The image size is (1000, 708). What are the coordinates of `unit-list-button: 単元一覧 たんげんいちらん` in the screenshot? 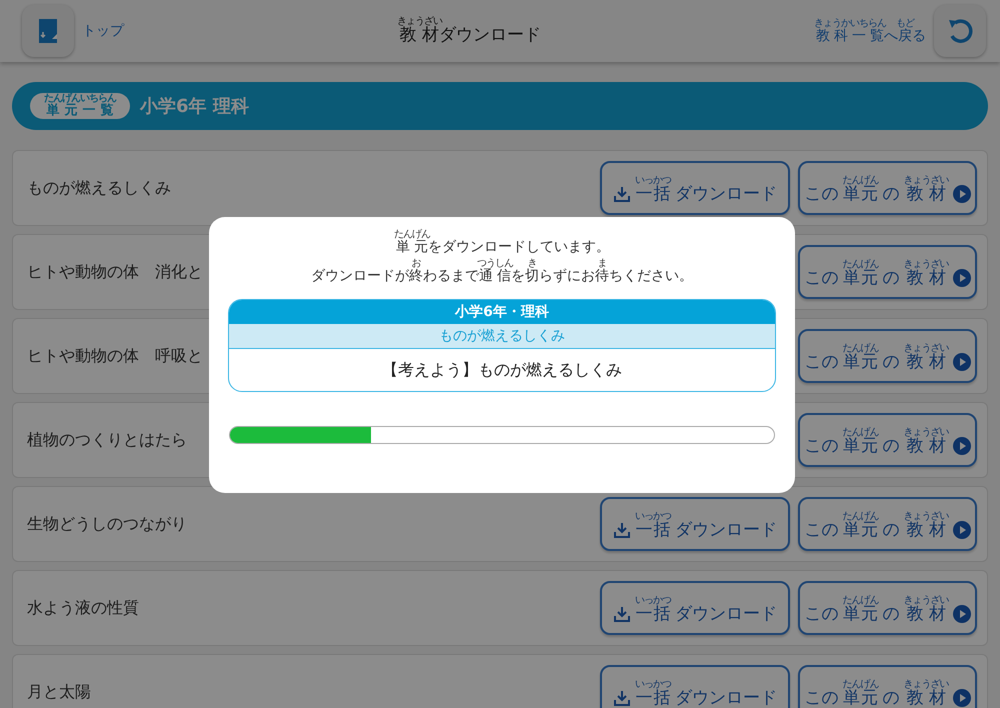 It's located at (80, 106).